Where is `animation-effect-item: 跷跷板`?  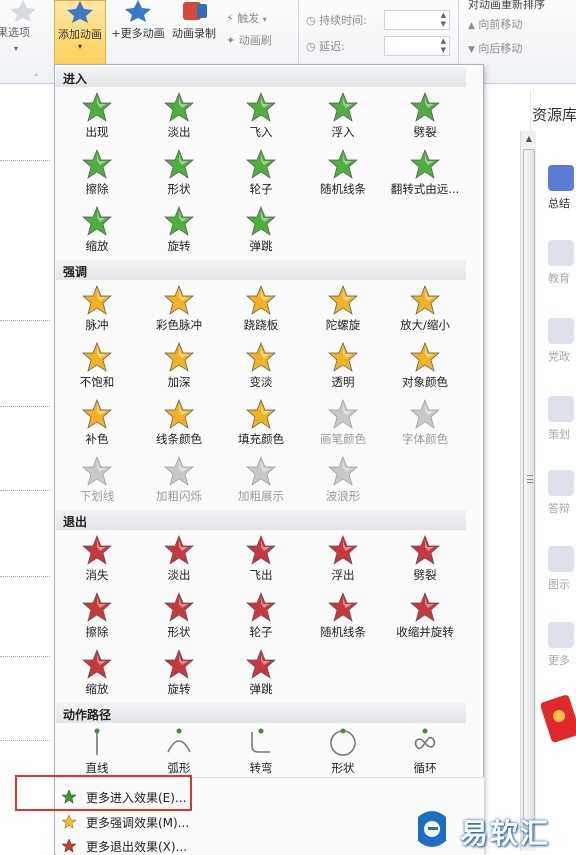 animation-effect-item: 跷跷板 is located at coordinates (261, 308).